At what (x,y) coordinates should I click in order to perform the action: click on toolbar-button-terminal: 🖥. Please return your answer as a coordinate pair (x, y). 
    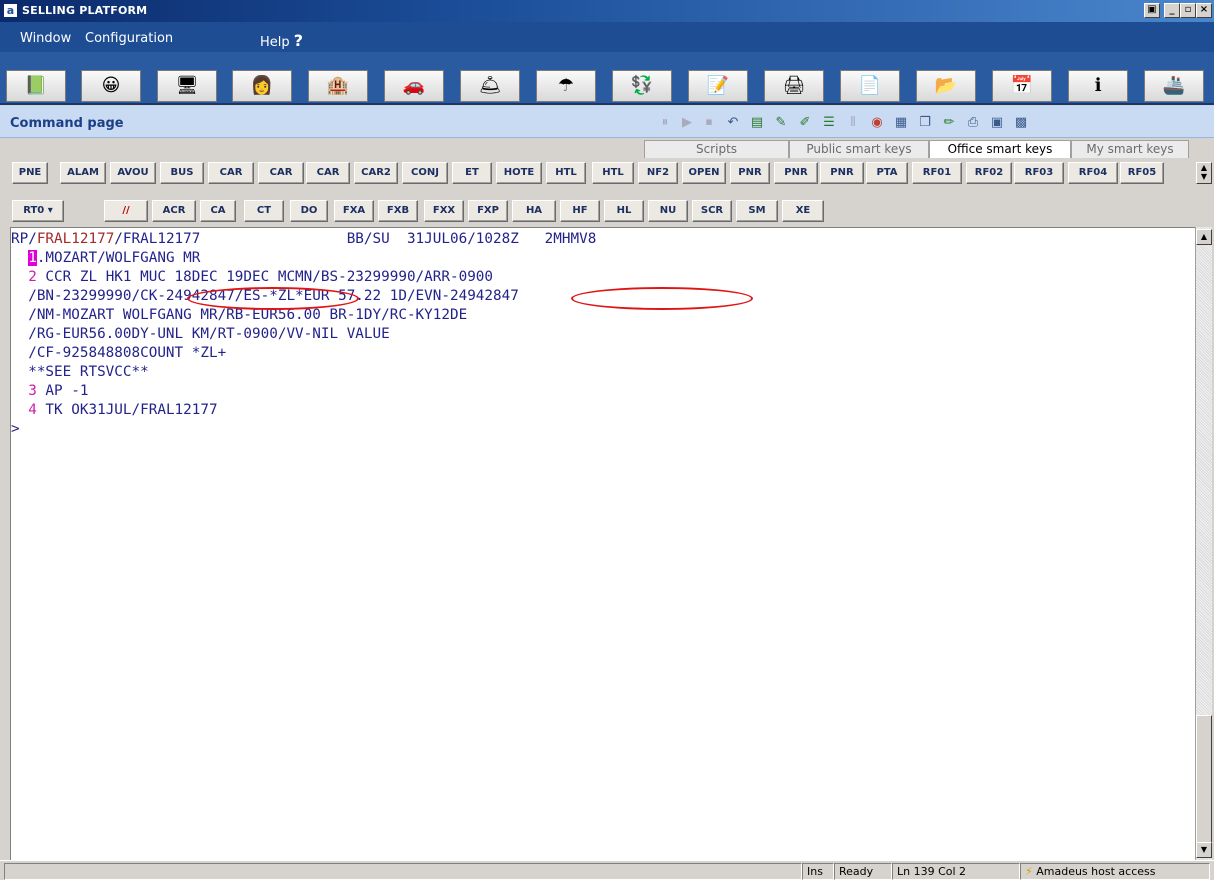
    Looking at the image, I should click on (187, 86).